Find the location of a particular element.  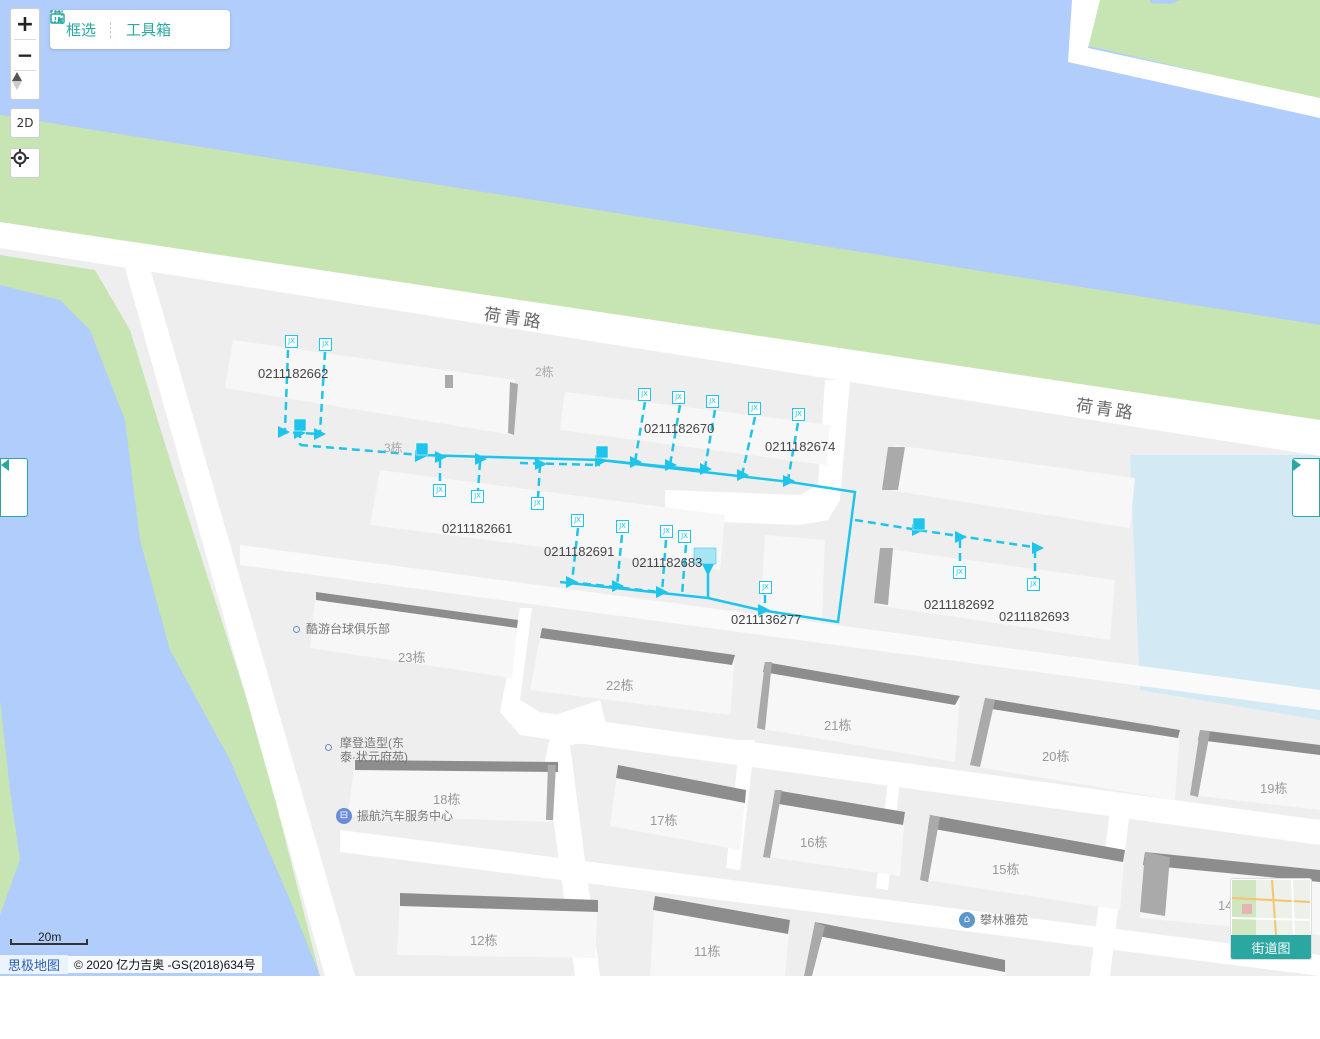

street-map-label: 街道图 is located at coordinates (1271, 947).